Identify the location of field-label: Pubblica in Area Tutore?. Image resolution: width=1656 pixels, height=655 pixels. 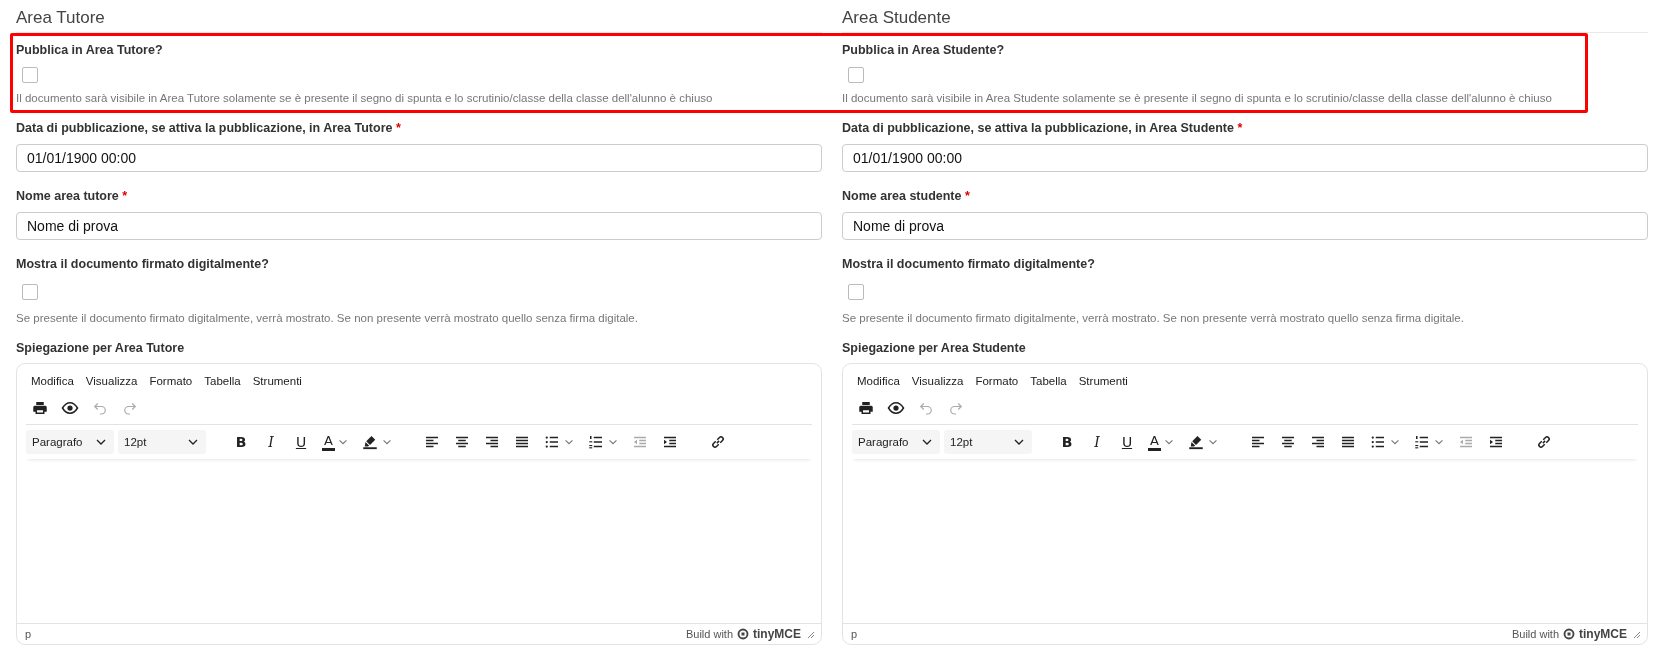
(90, 50).